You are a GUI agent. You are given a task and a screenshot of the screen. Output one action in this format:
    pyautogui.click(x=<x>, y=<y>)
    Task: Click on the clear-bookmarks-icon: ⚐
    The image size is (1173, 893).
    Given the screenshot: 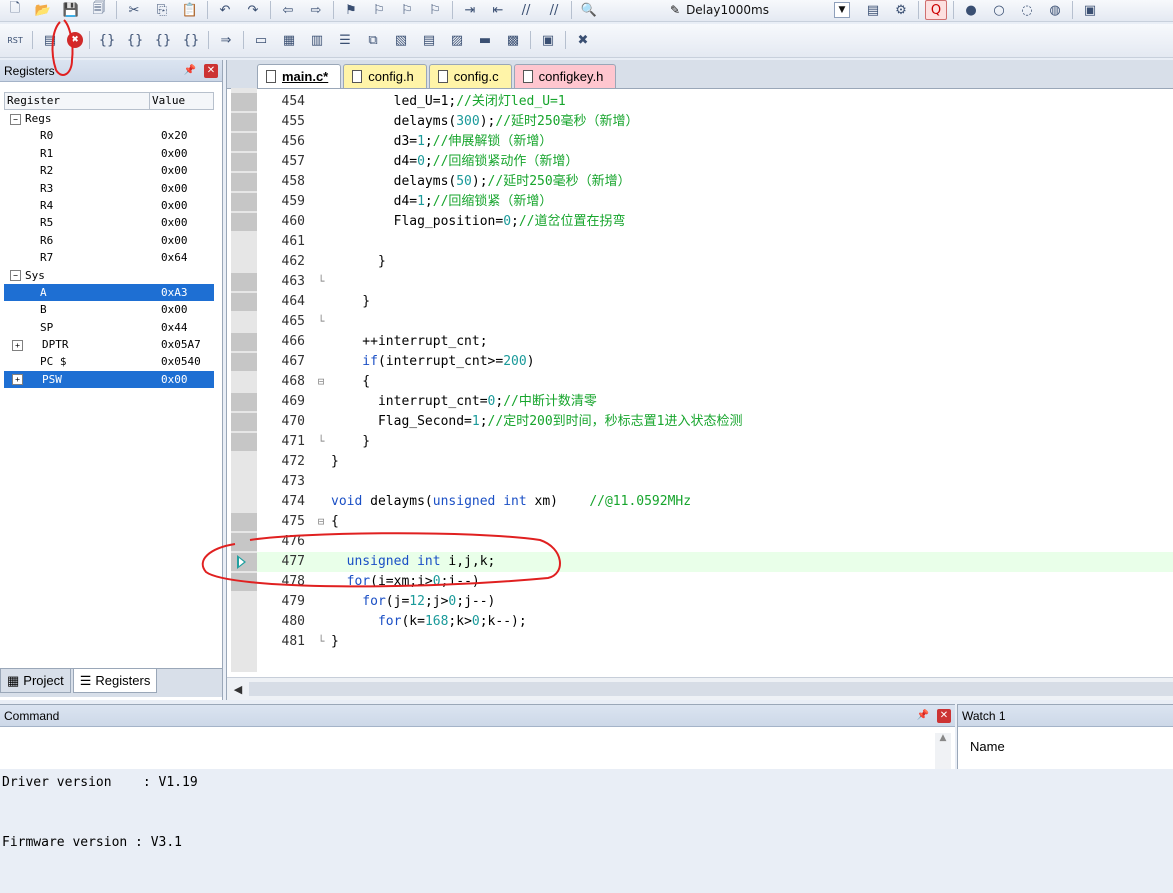 What is the action you would take?
    pyautogui.click(x=435, y=10)
    